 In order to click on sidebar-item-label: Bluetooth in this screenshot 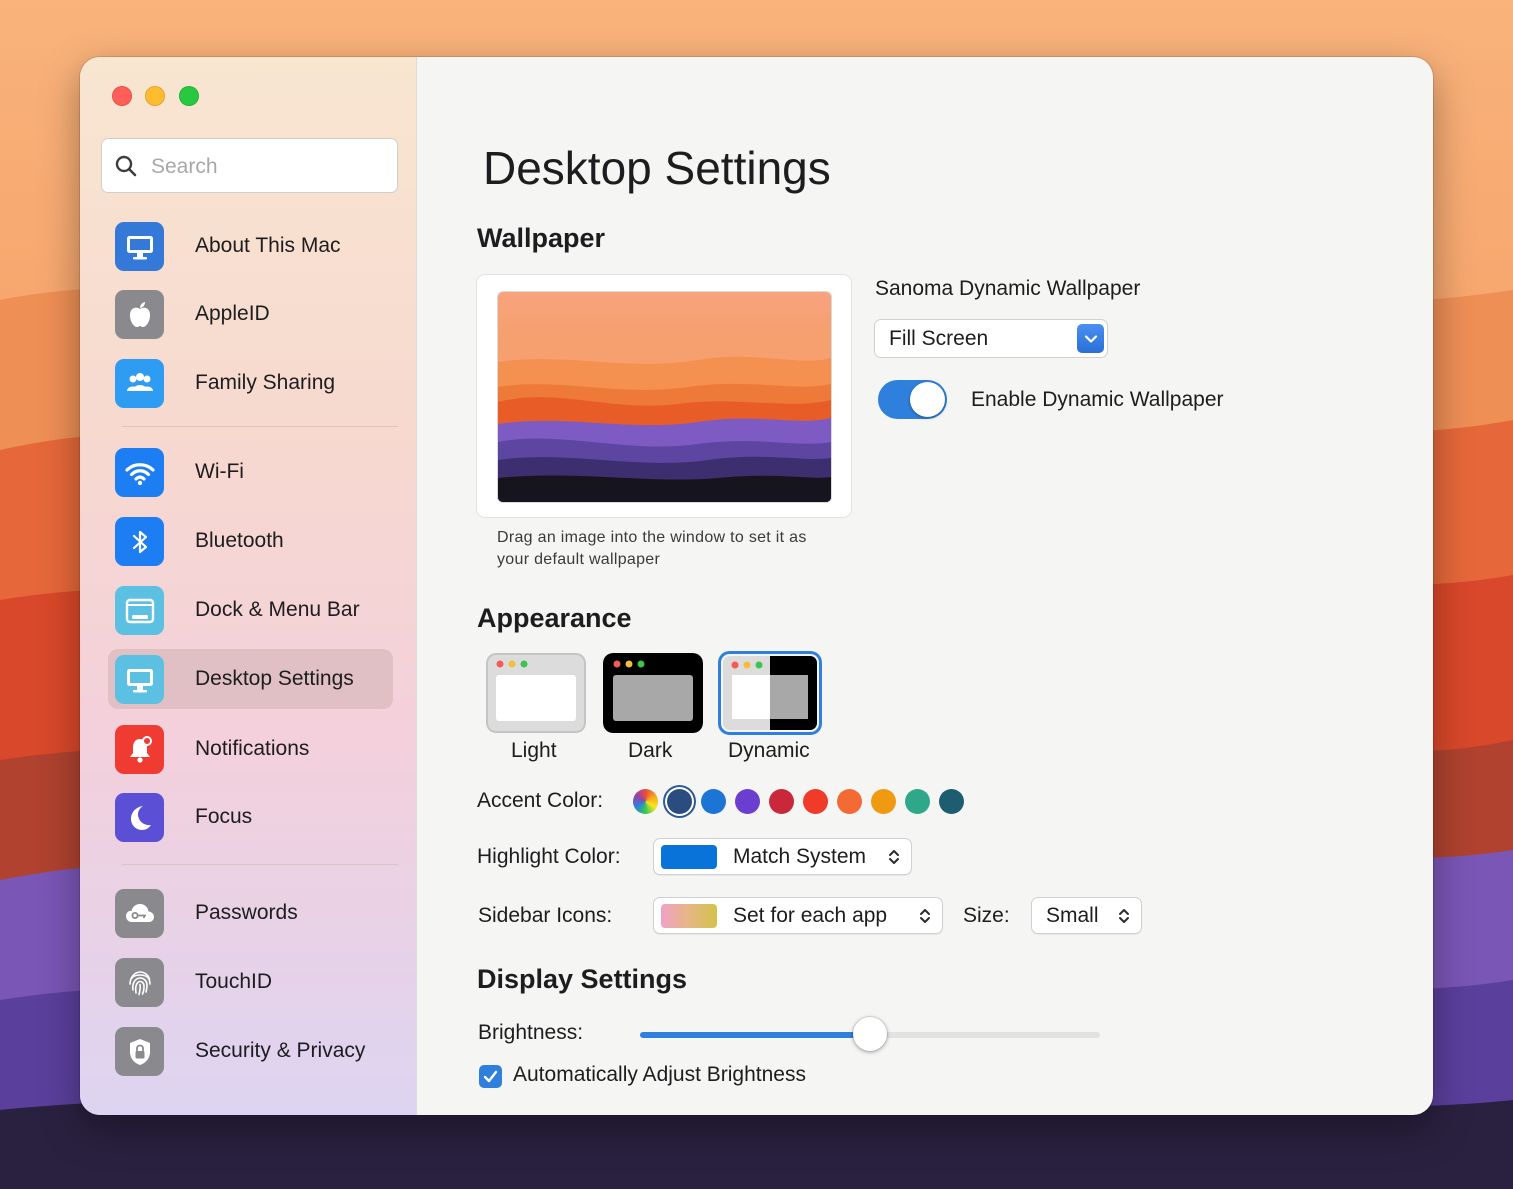, I will do `click(239, 540)`.